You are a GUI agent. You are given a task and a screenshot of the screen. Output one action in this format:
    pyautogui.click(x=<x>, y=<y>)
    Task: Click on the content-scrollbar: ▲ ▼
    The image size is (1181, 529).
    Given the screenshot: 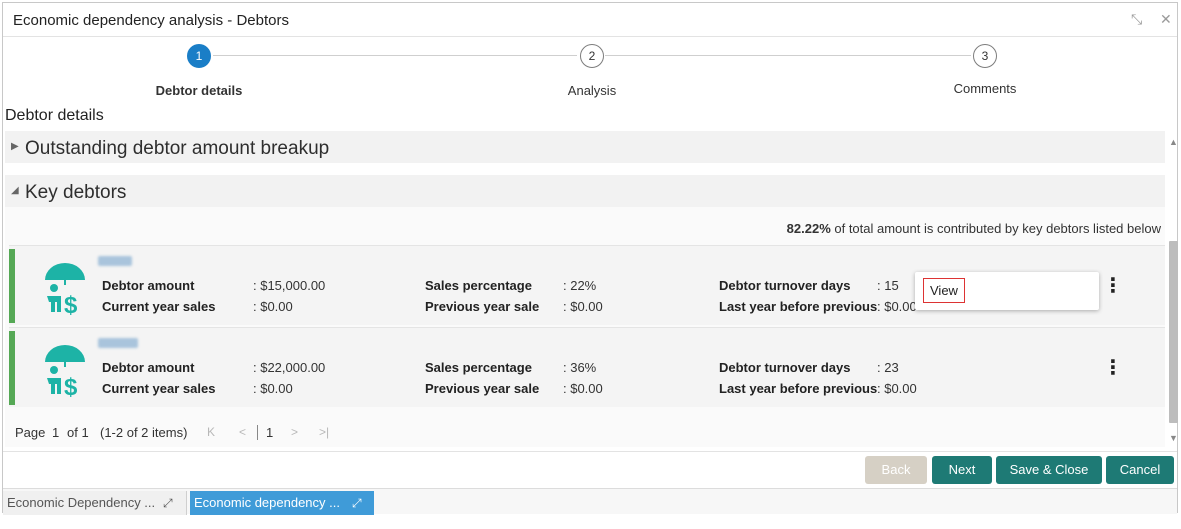 What is the action you would take?
    pyautogui.click(x=1173, y=289)
    